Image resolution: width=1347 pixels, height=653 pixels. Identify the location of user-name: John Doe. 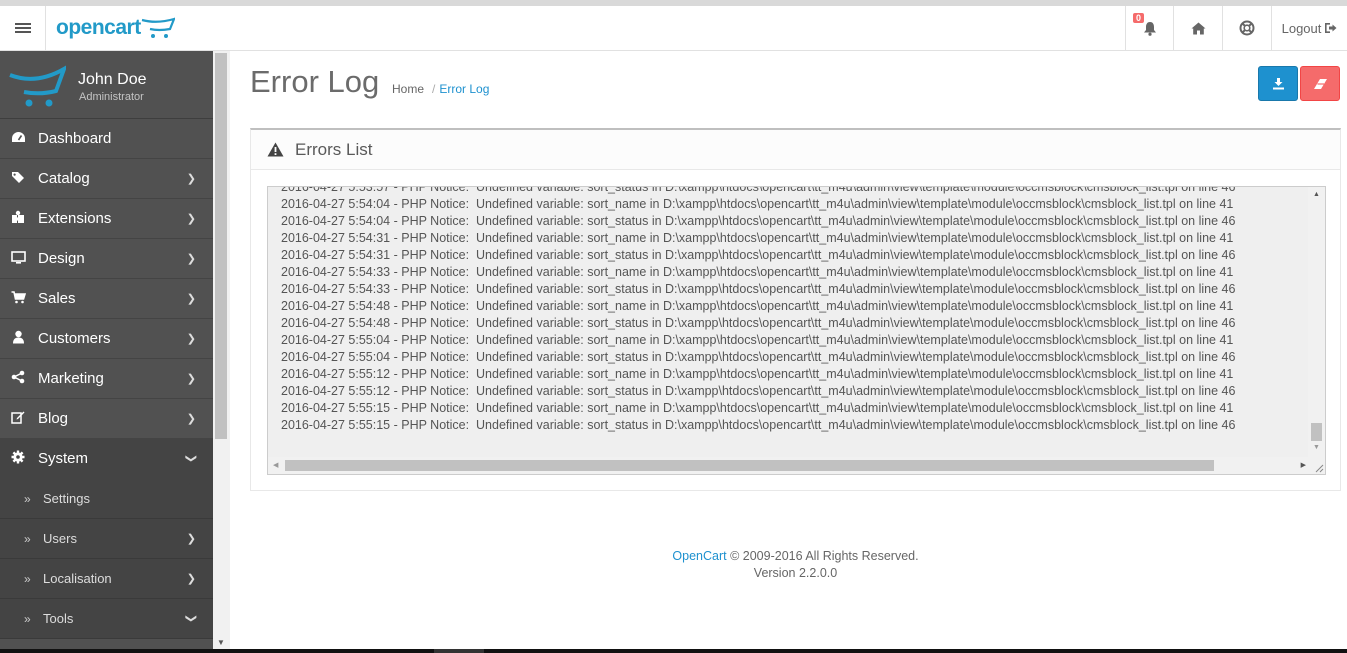
(112, 79).